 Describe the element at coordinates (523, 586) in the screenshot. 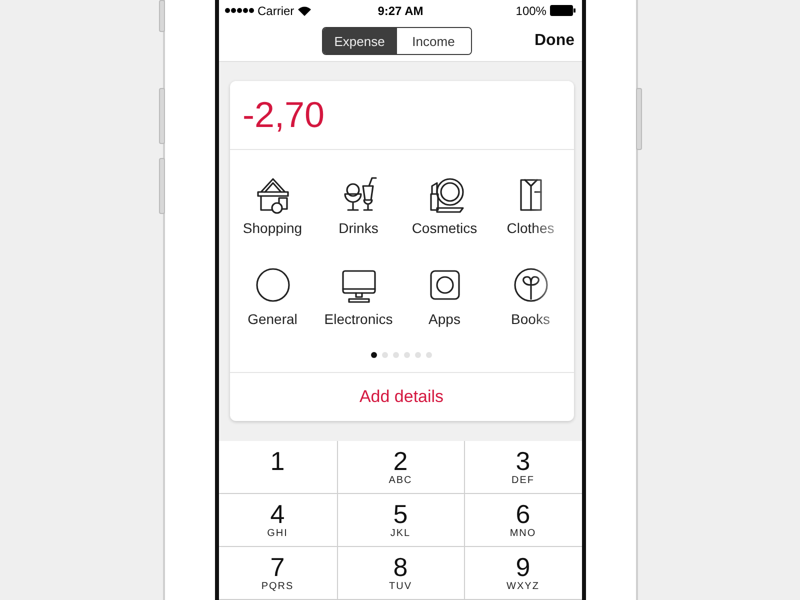

I see `key-letters: WXYZ` at that location.